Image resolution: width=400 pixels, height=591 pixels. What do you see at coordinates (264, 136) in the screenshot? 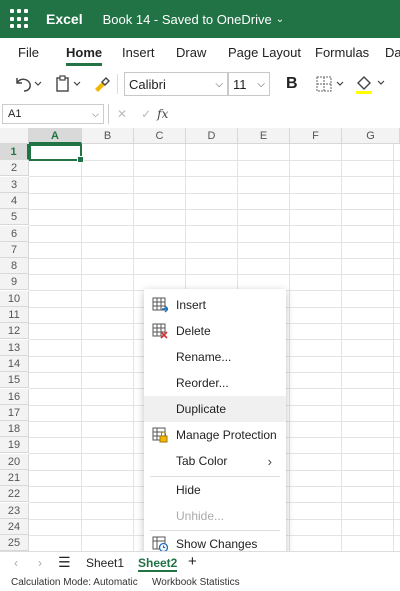
I see `column-header: E` at bounding box center [264, 136].